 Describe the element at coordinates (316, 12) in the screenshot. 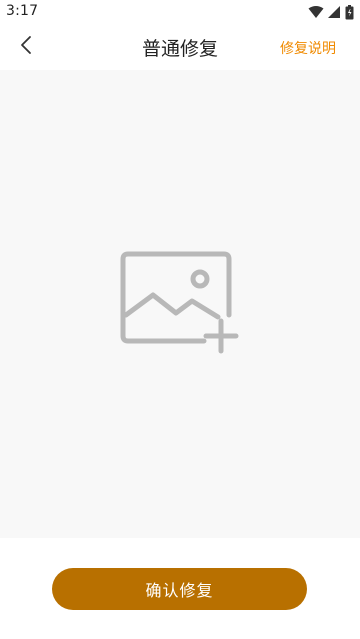

I see `wifi-icon` at that location.